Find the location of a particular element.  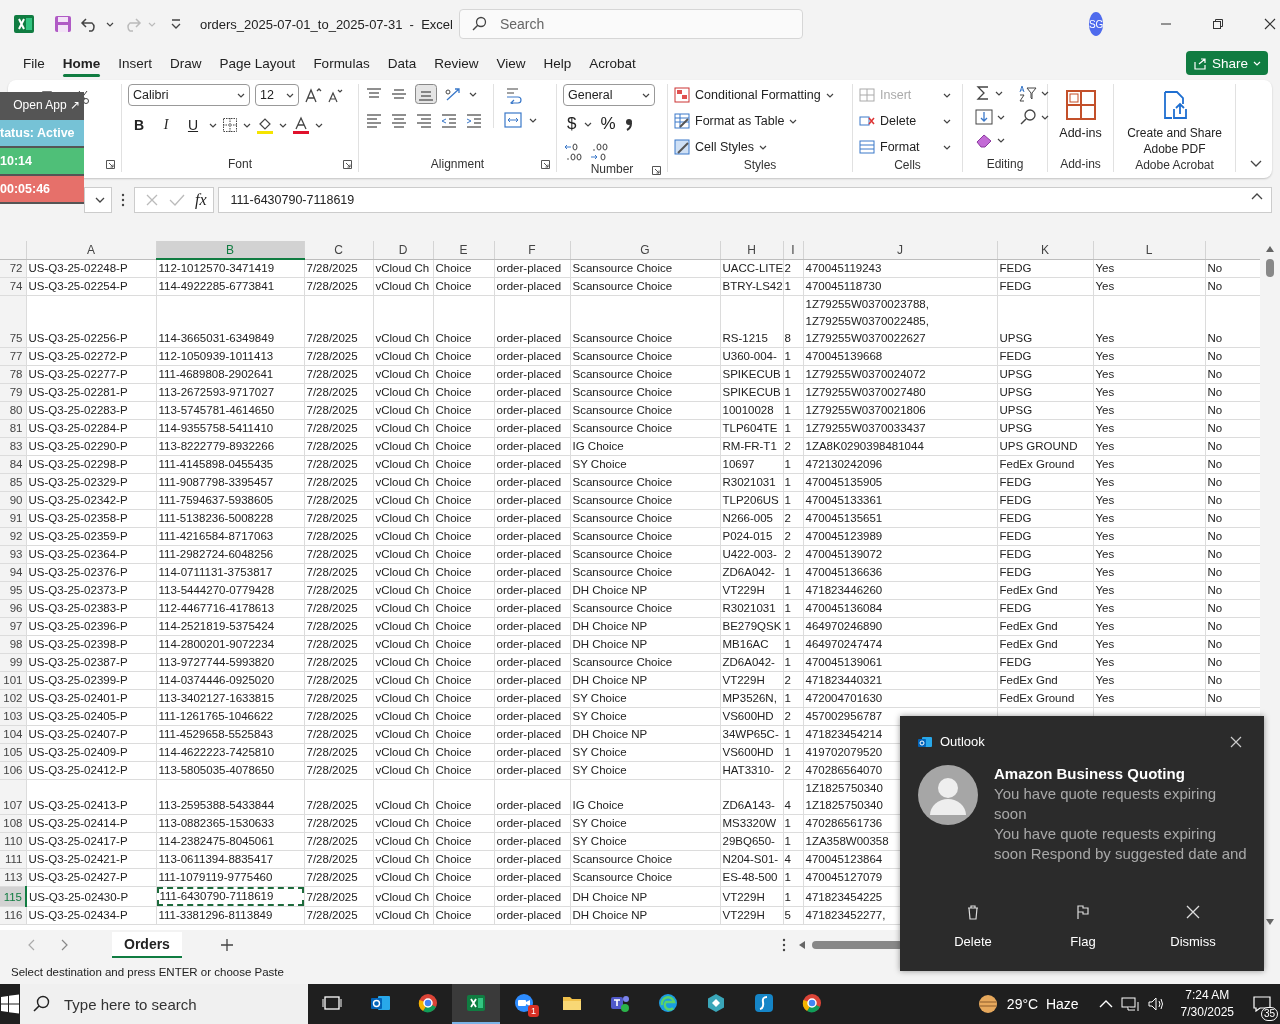

column-header: H is located at coordinates (751, 250).